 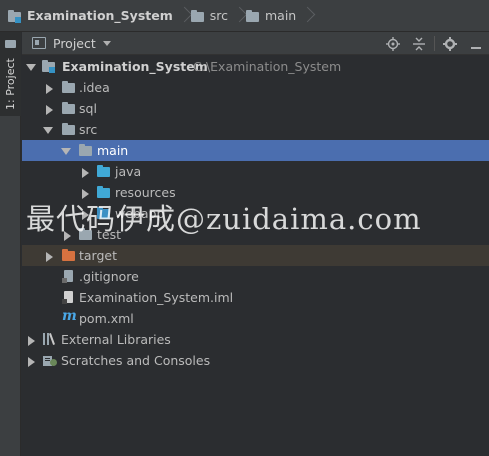 What do you see at coordinates (88, 108) in the screenshot?
I see `tree-item-label: sql` at bounding box center [88, 108].